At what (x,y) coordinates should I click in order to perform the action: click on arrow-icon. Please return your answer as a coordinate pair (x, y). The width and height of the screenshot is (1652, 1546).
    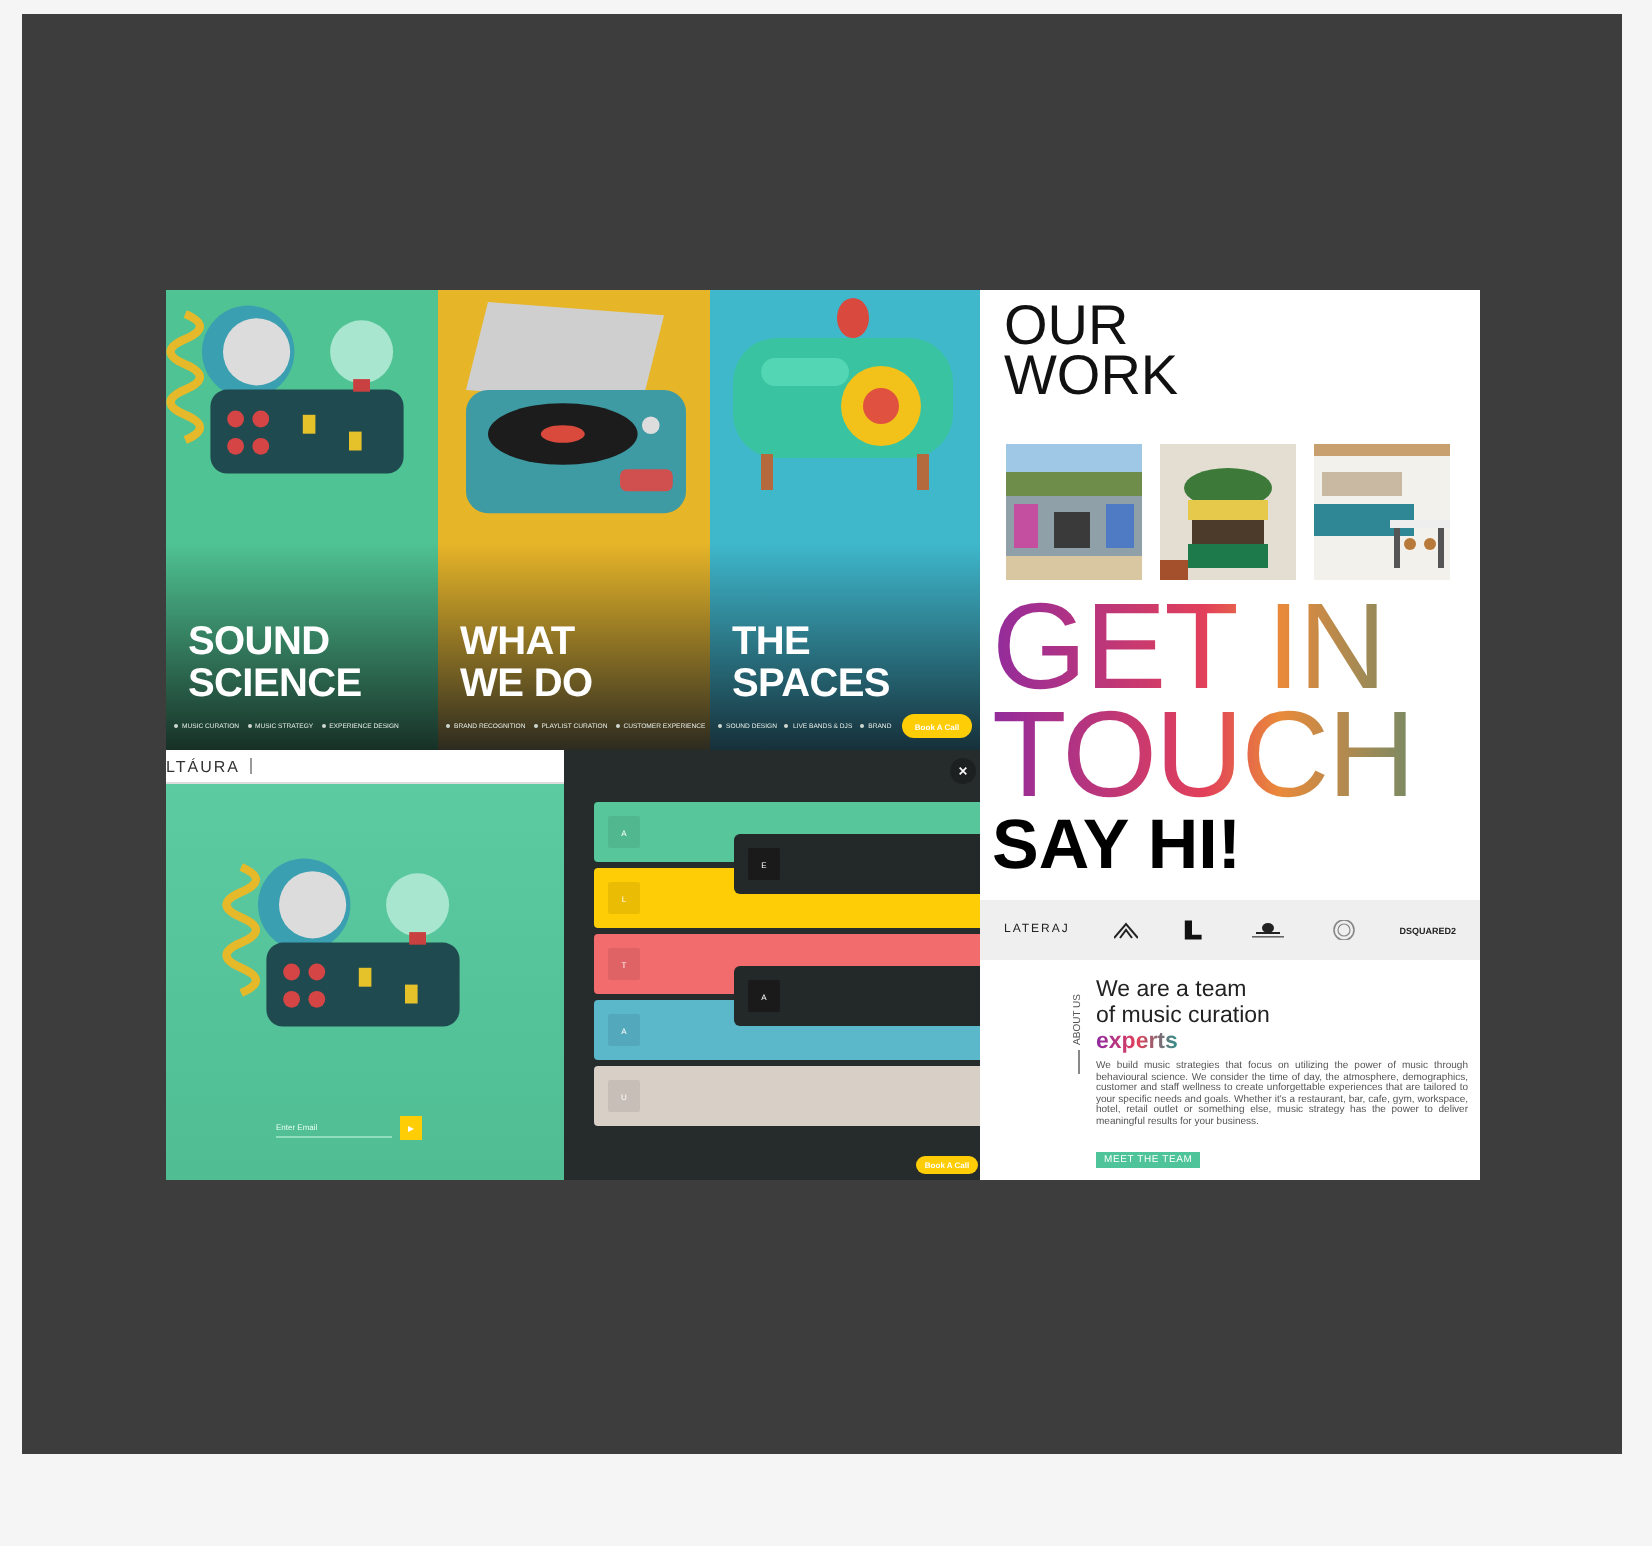
    Looking at the image, I should click on (411, 1128).